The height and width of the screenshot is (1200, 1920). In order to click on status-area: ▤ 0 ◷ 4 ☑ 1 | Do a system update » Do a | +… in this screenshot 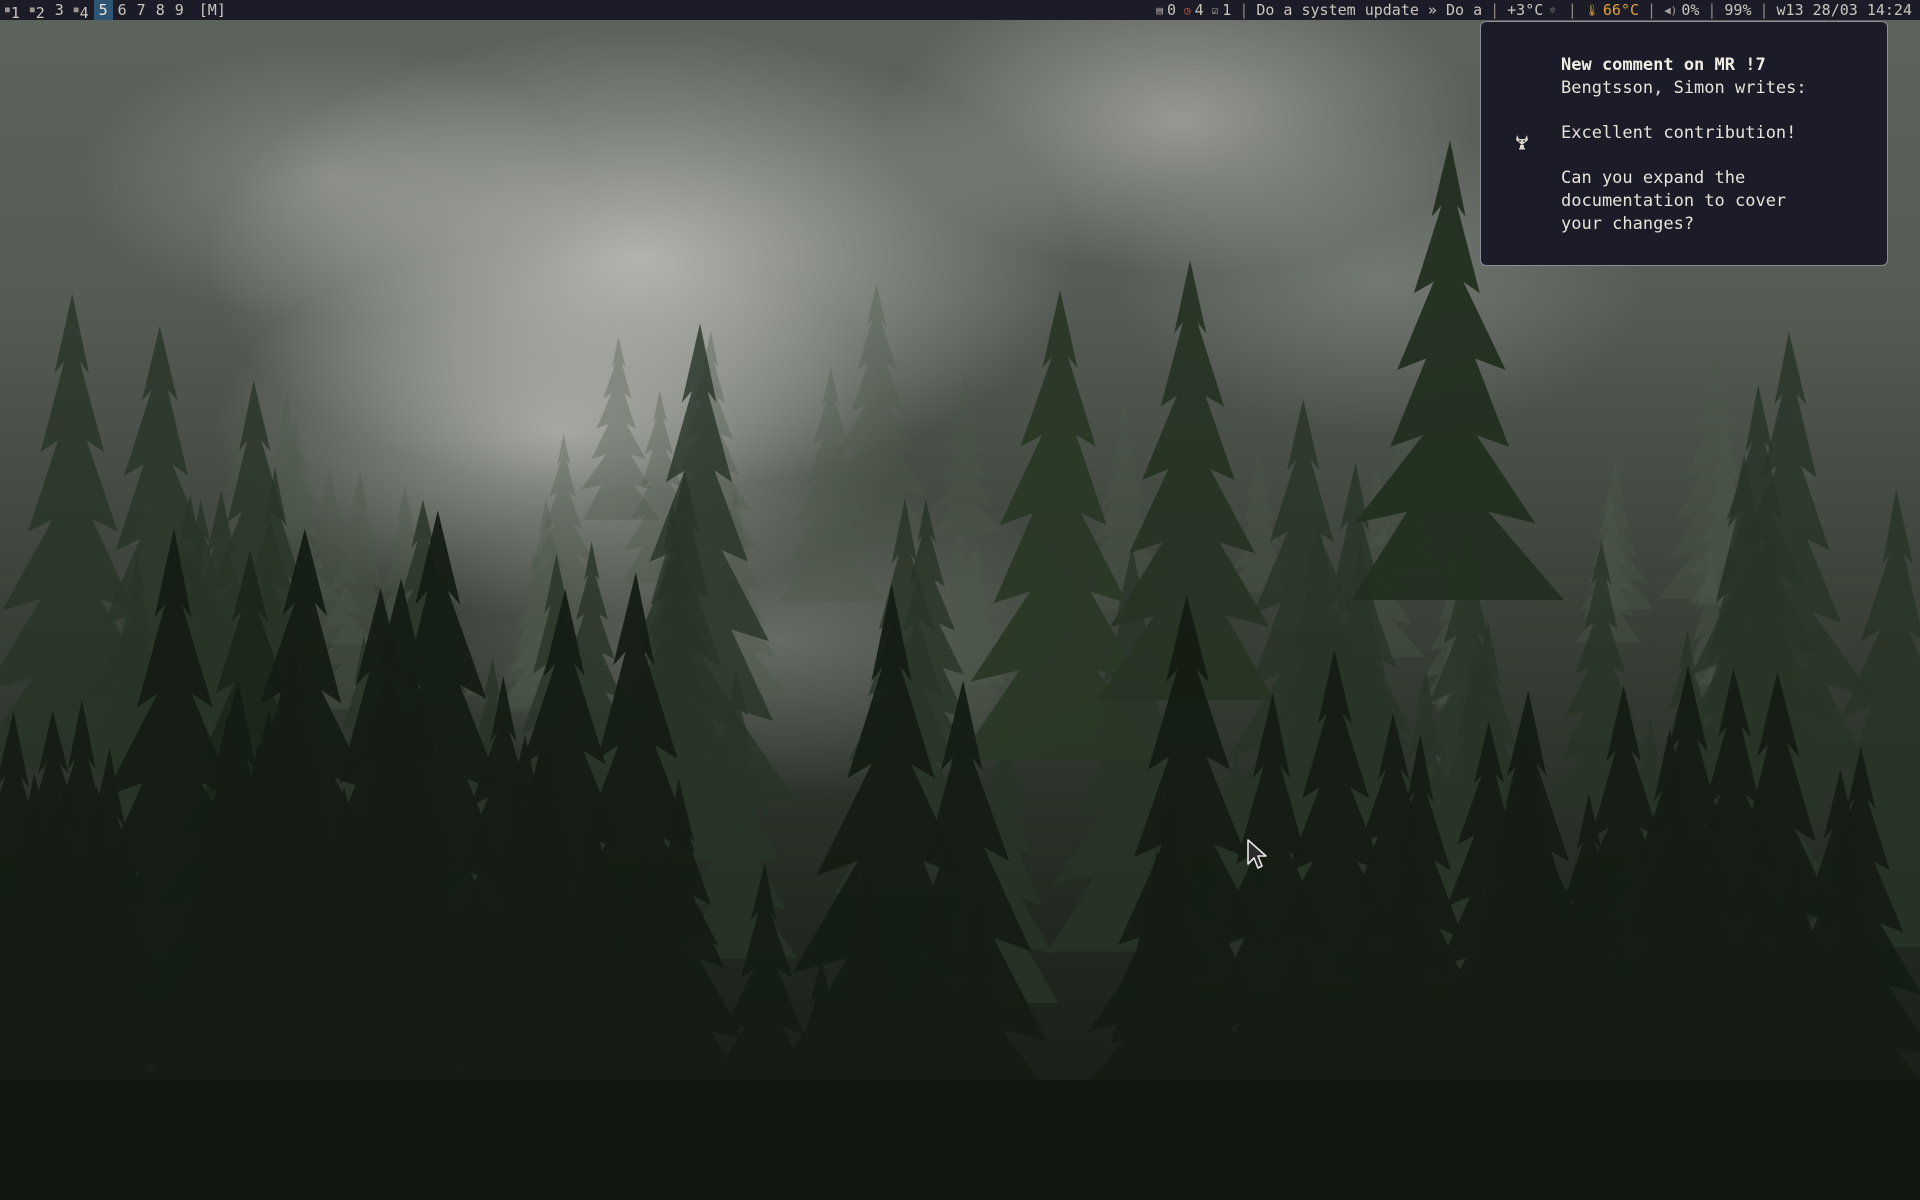, I will do `click(1534, 10)`.